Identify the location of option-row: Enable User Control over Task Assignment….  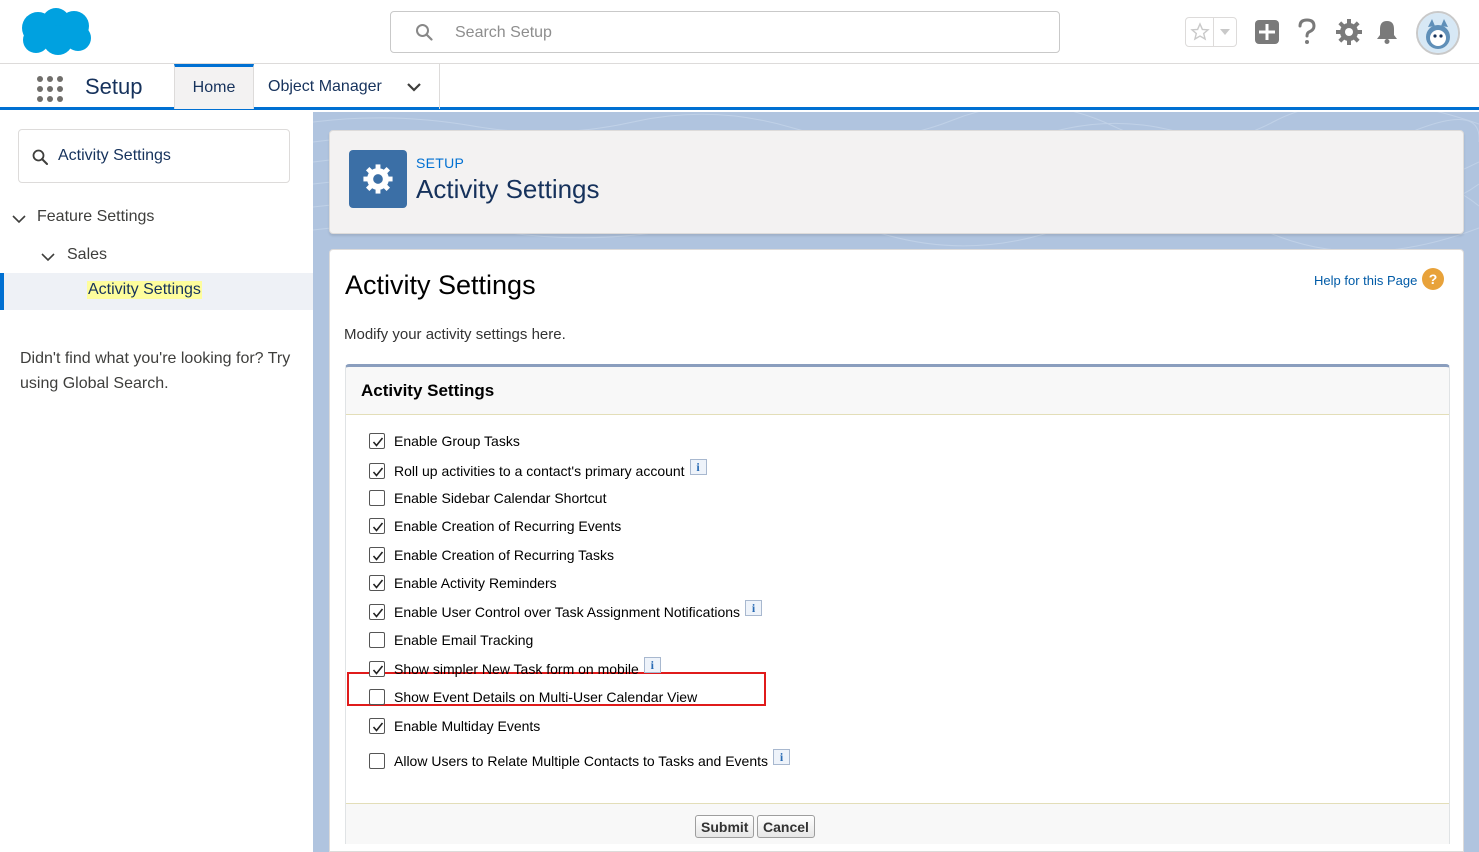
(566, 611).